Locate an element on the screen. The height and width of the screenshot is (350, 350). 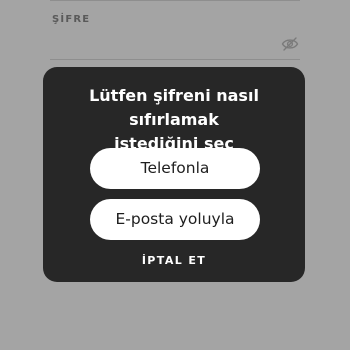
by-phone-button: Telefonla is located at coordinates (175, 168).